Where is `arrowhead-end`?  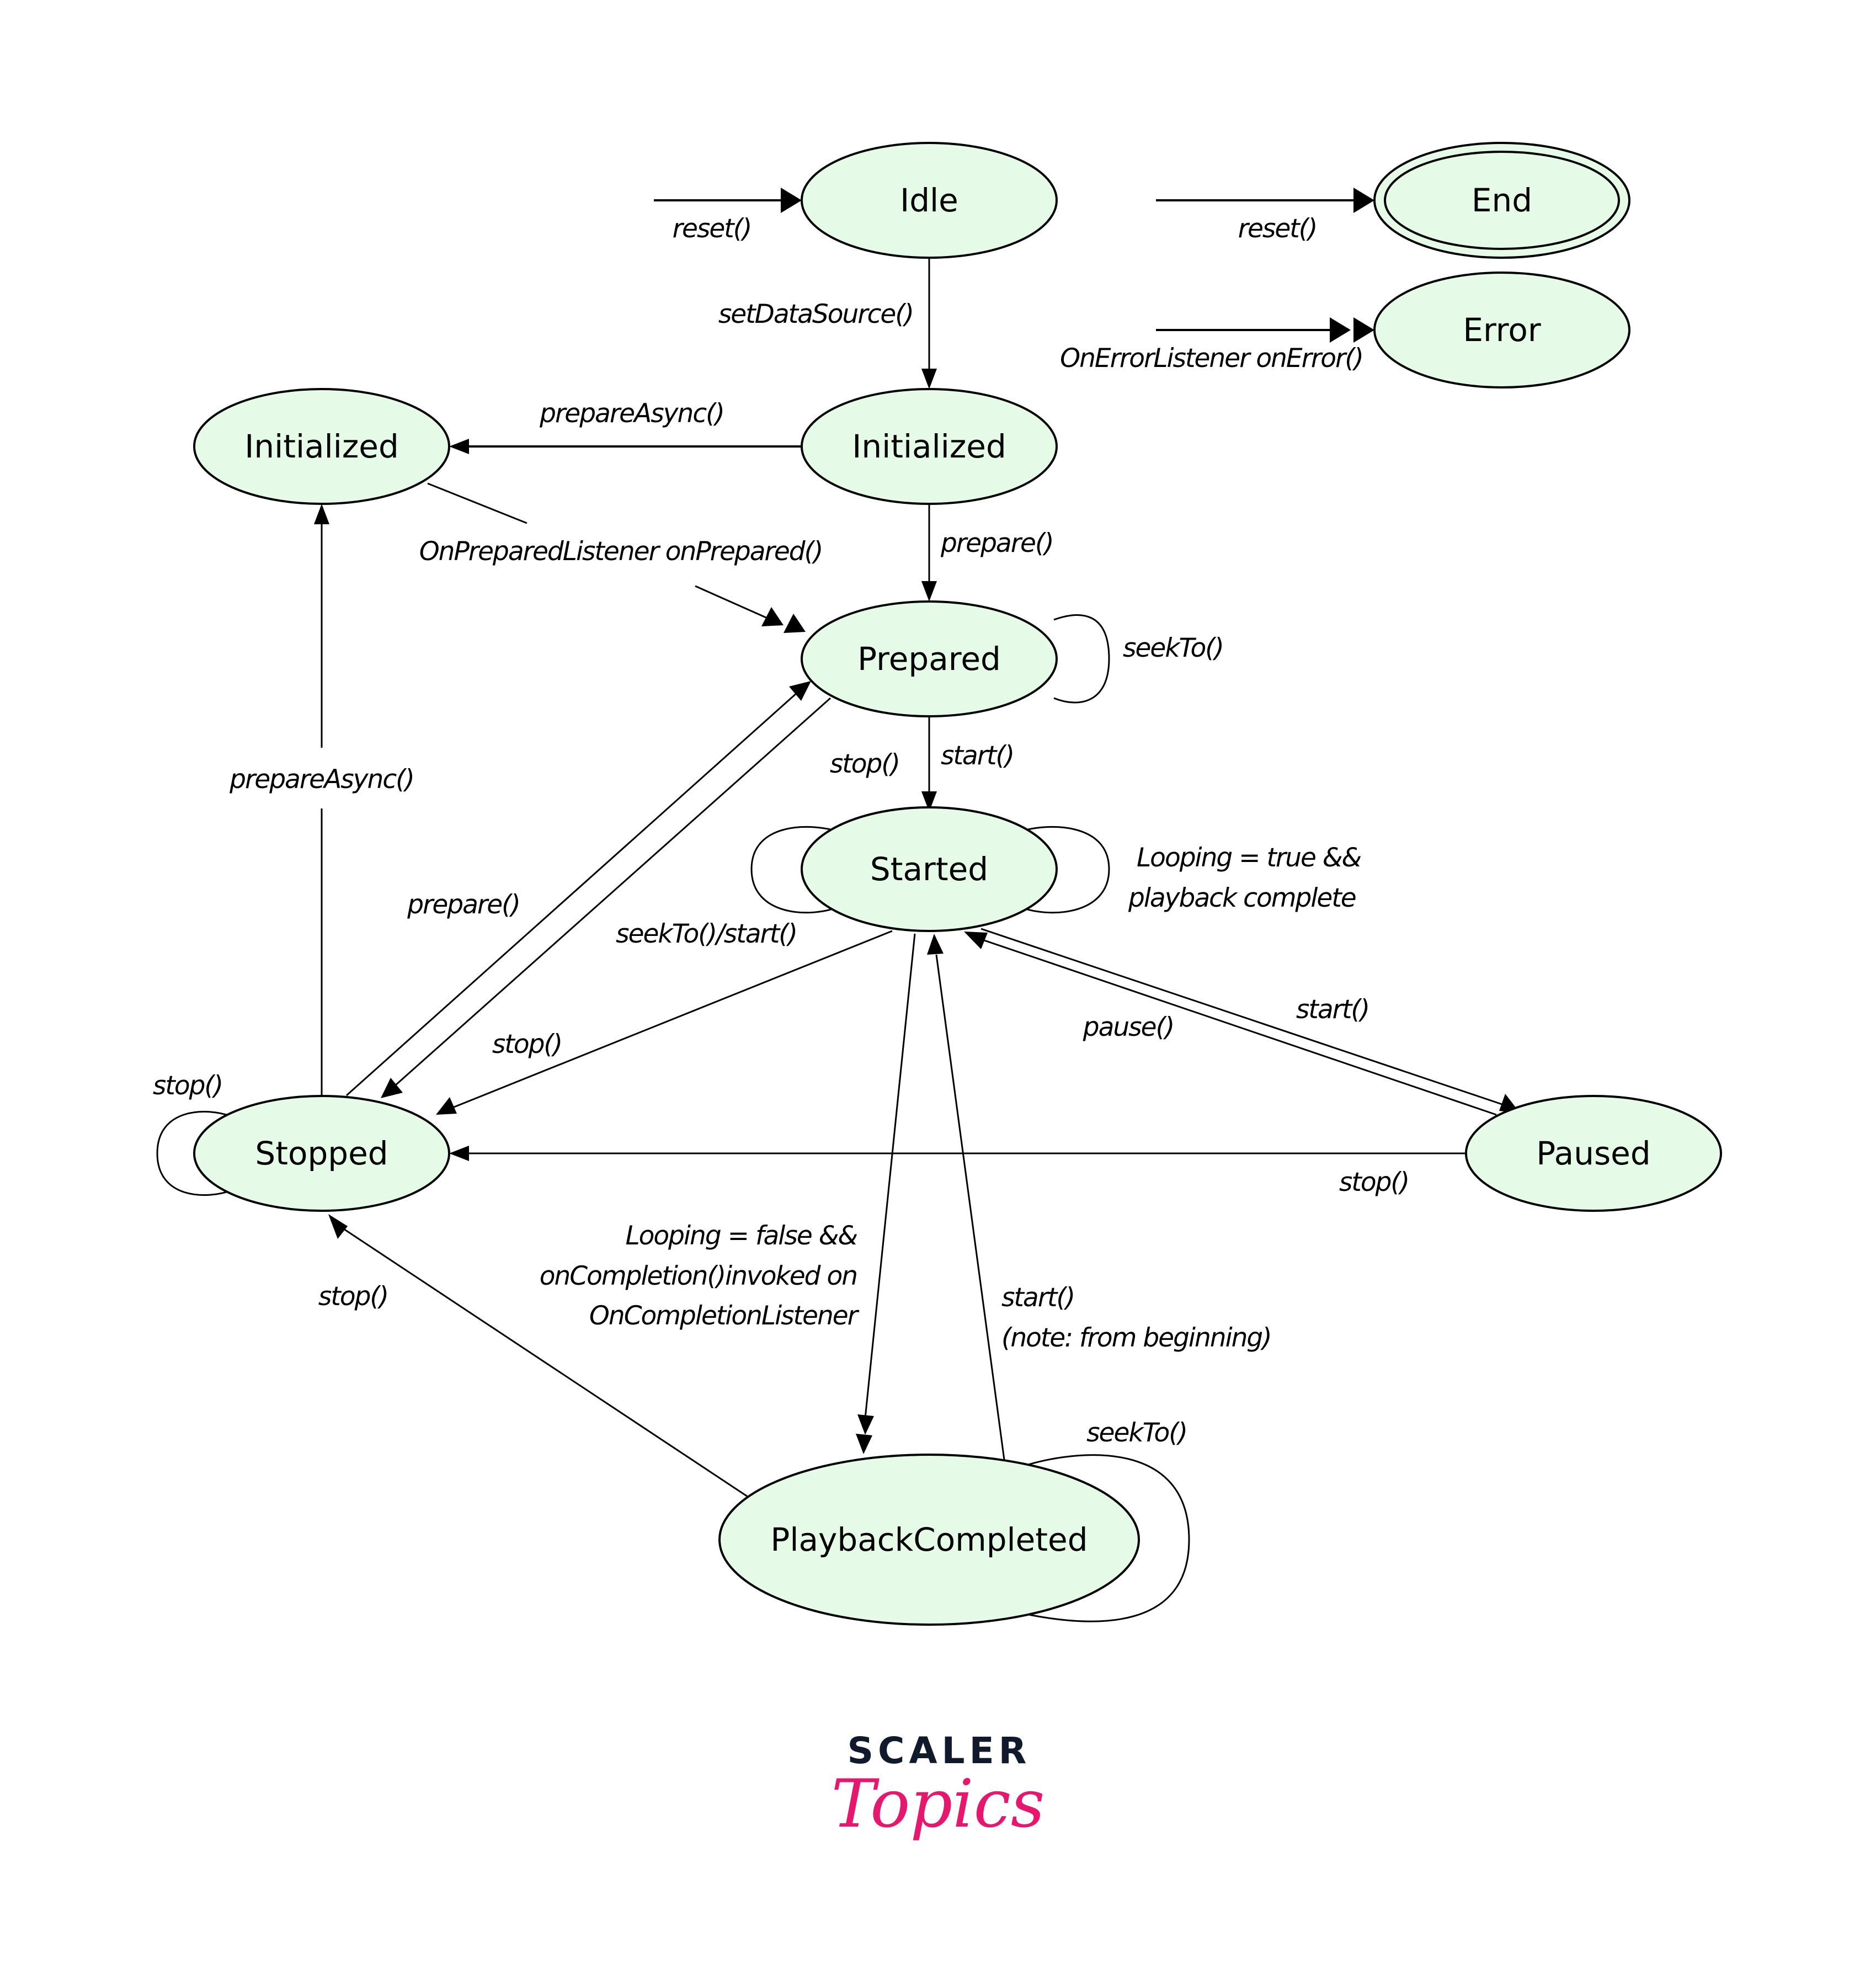 arrowhead-end is located at coordinates (1363, 200).